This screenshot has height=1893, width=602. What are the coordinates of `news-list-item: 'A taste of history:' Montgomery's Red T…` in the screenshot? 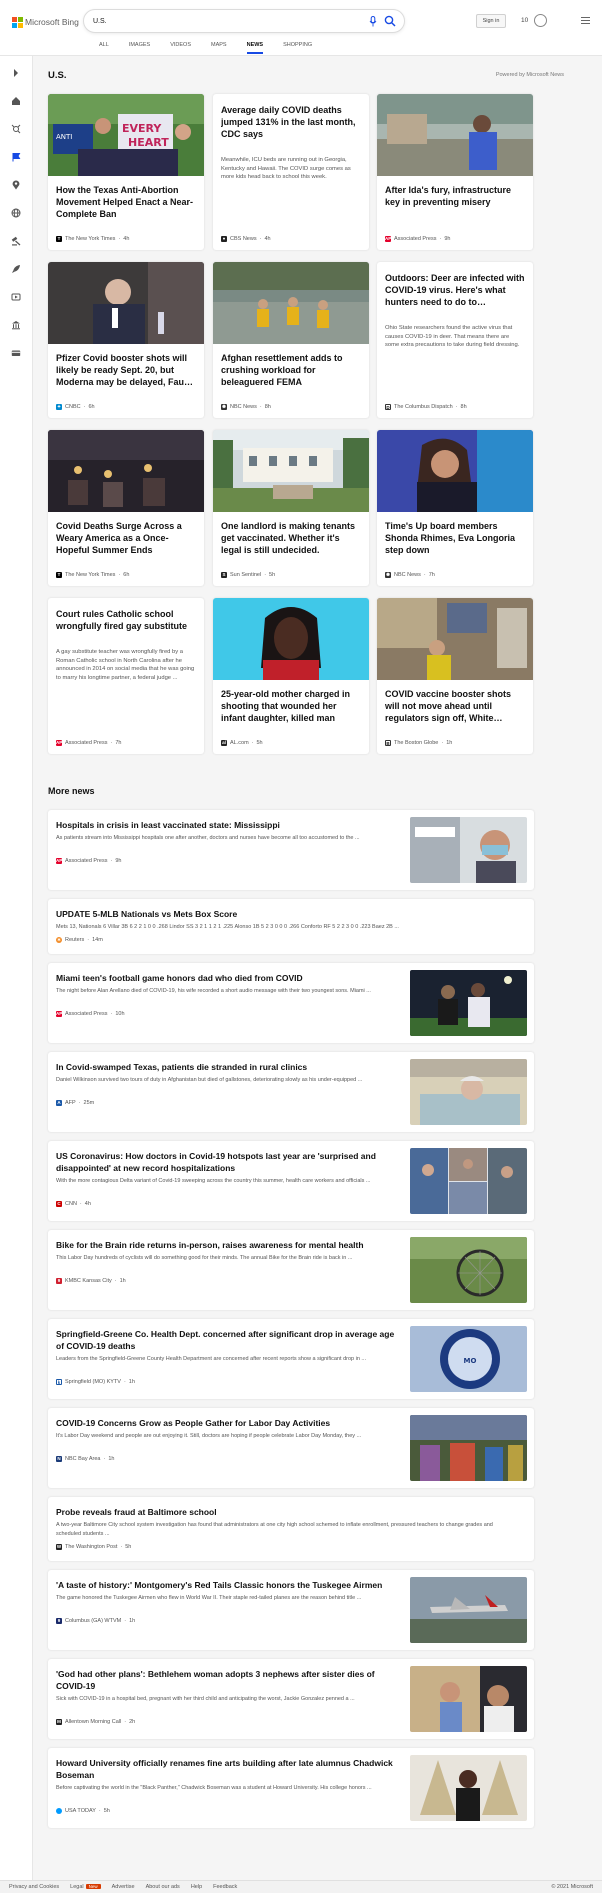 It's located at (291, 1610).